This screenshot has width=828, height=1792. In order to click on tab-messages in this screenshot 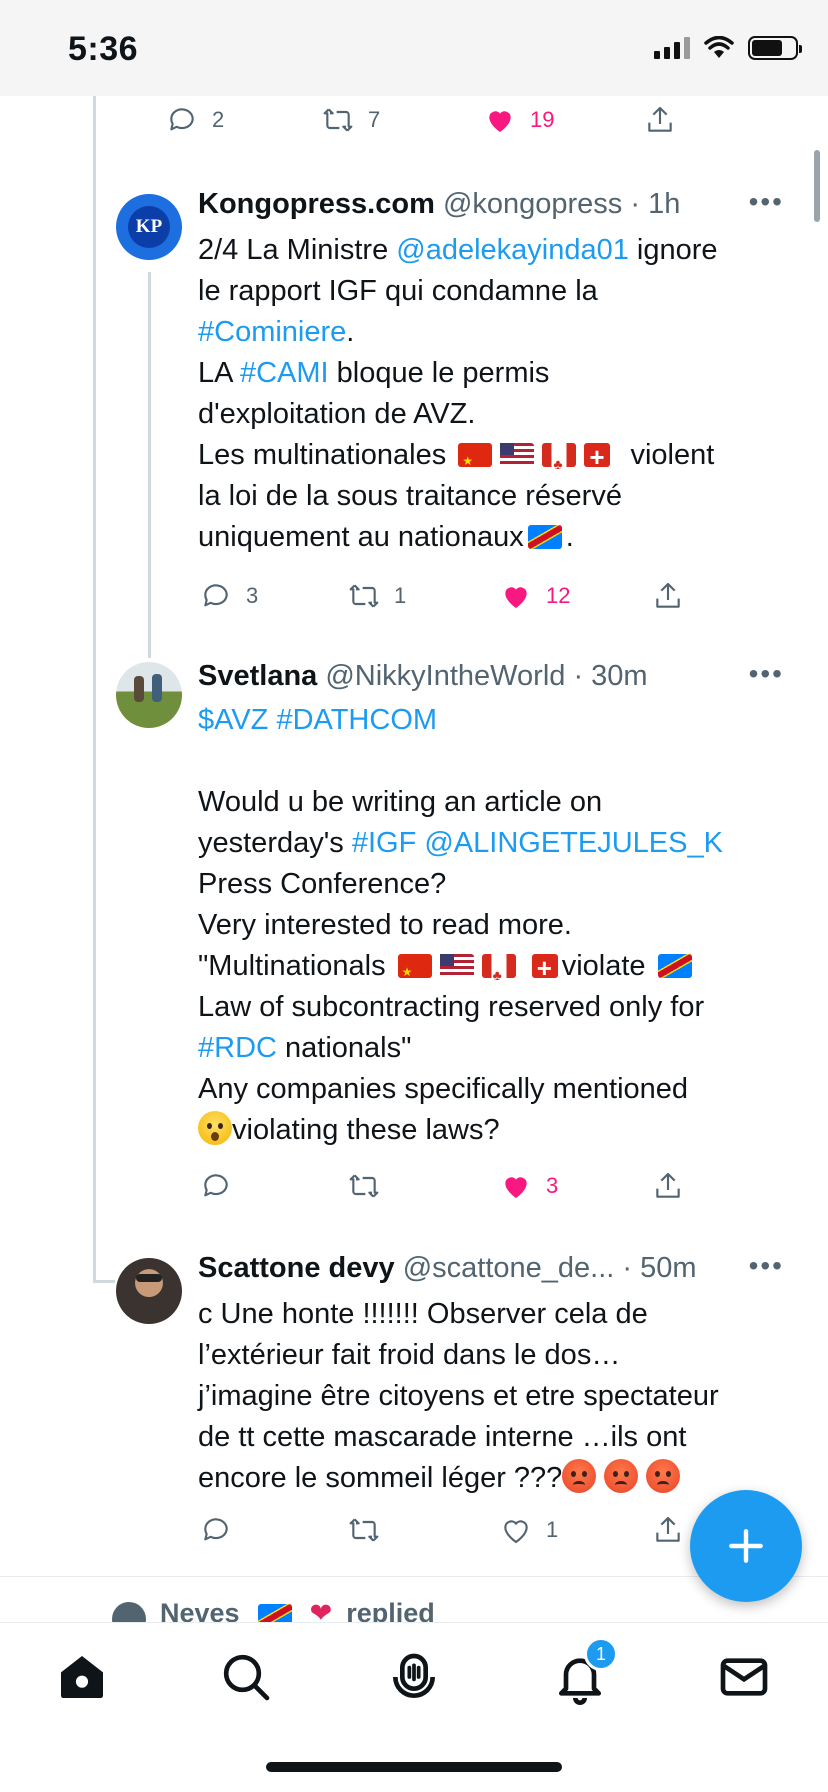, I will do `click(744, 1677)`.